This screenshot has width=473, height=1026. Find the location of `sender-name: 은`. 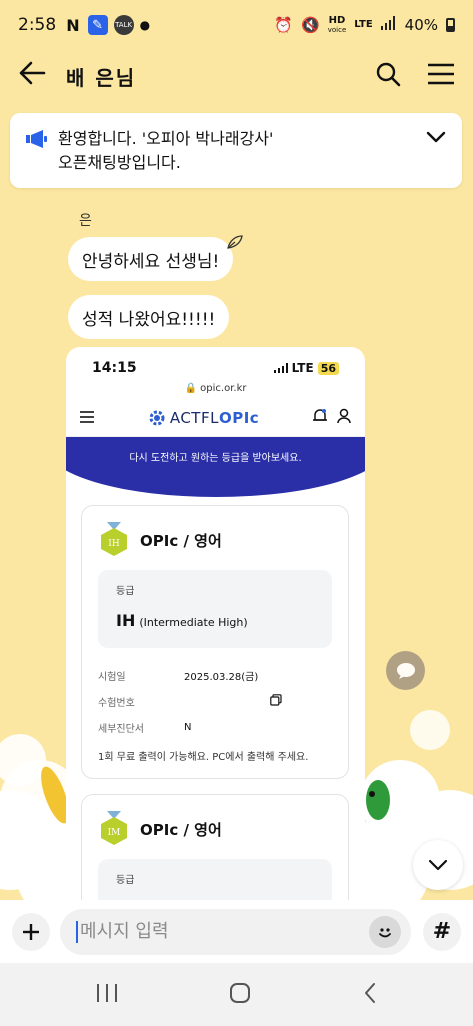

sender-name: 은 is located at coordinates (85, 221).